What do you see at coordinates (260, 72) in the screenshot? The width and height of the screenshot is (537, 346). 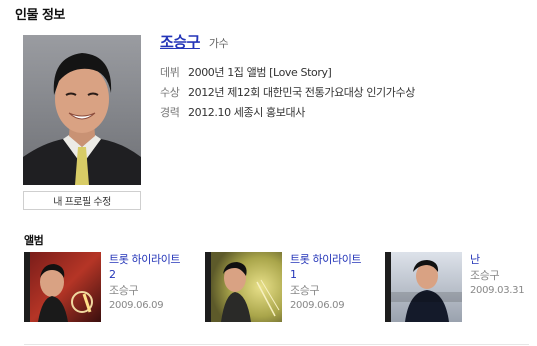 I see `info-value: 2000년 1집 앨범 [Love Story]` at bounding box center [260, 72].